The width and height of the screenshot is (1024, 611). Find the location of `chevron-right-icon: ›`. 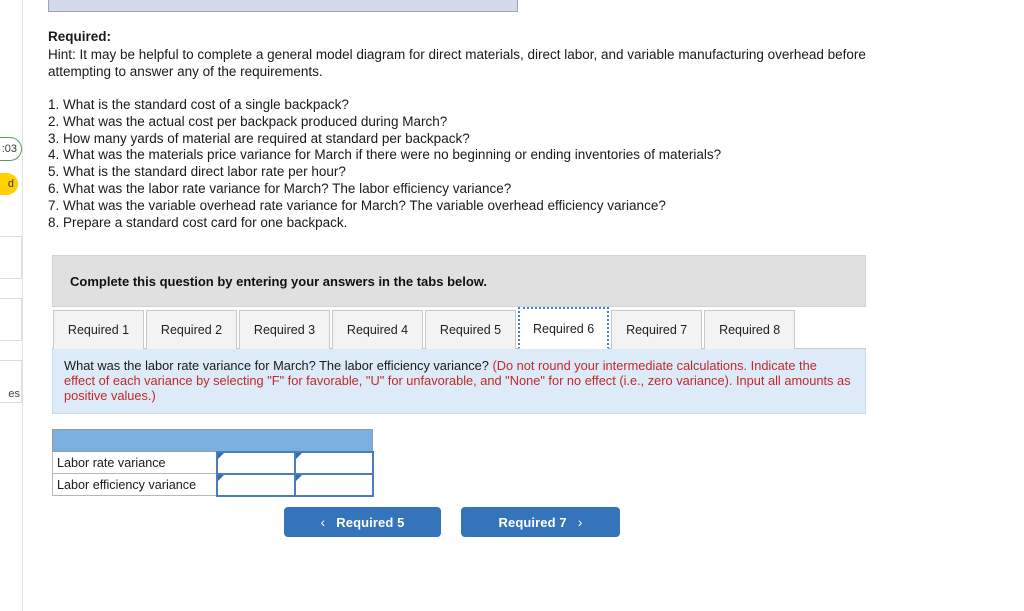

chevron-right-icon: › is located at coordinates (580, 522).